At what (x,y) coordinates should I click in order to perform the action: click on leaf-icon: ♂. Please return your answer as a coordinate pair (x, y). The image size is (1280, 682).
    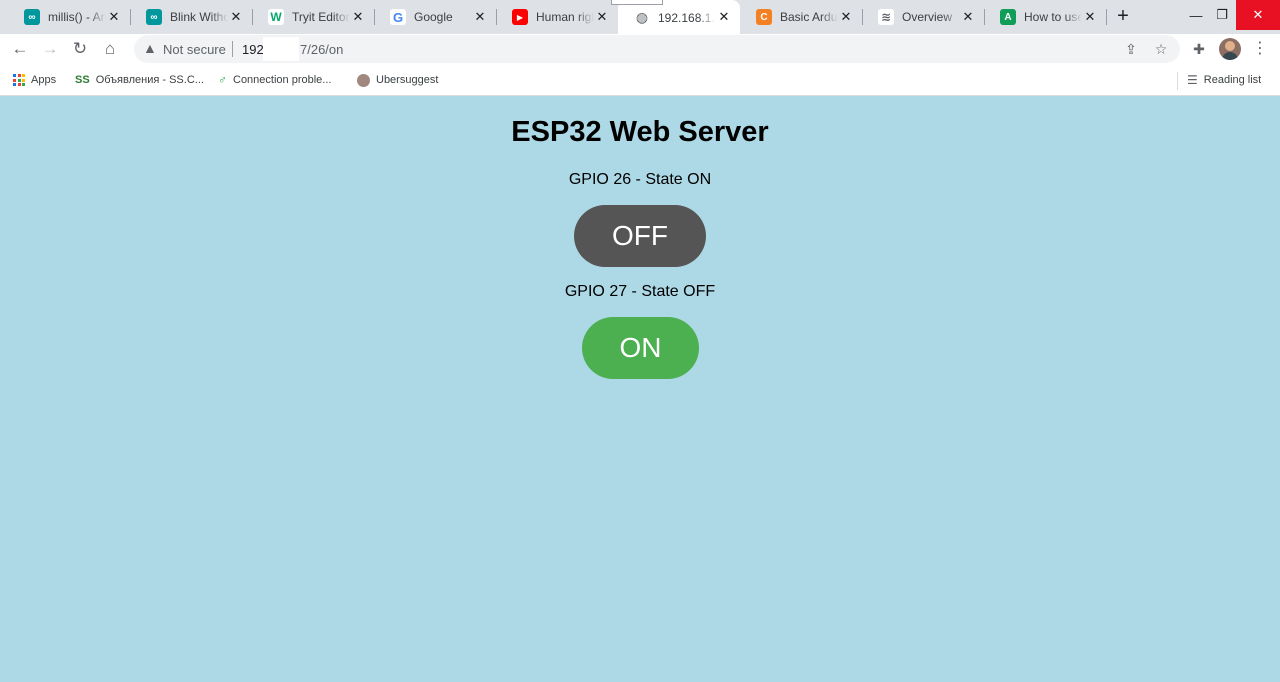
    Looking at the image, I should click on (222, 80).